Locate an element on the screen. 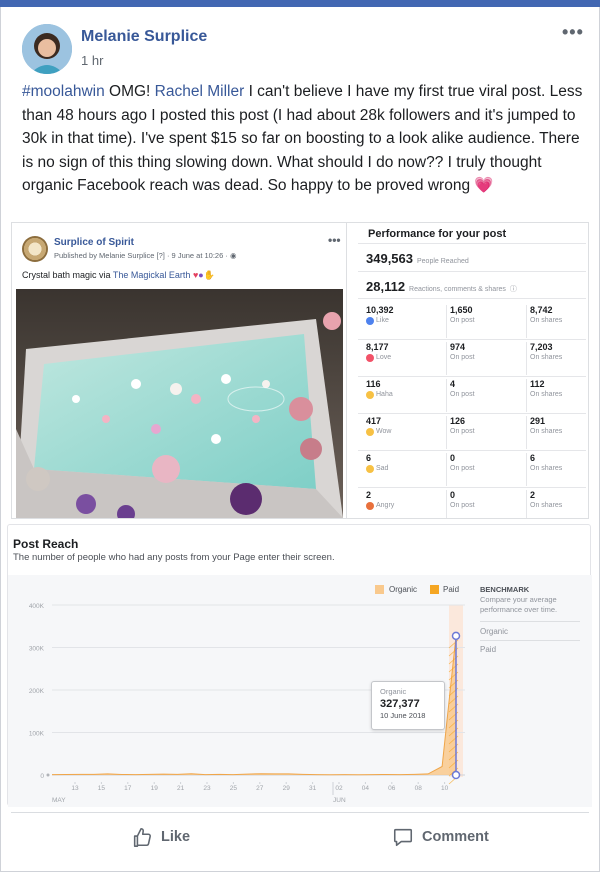  reaction-row-like: 10,392 Like 1,650 On post 8,742 On shares is located at coordinates (472, 321).